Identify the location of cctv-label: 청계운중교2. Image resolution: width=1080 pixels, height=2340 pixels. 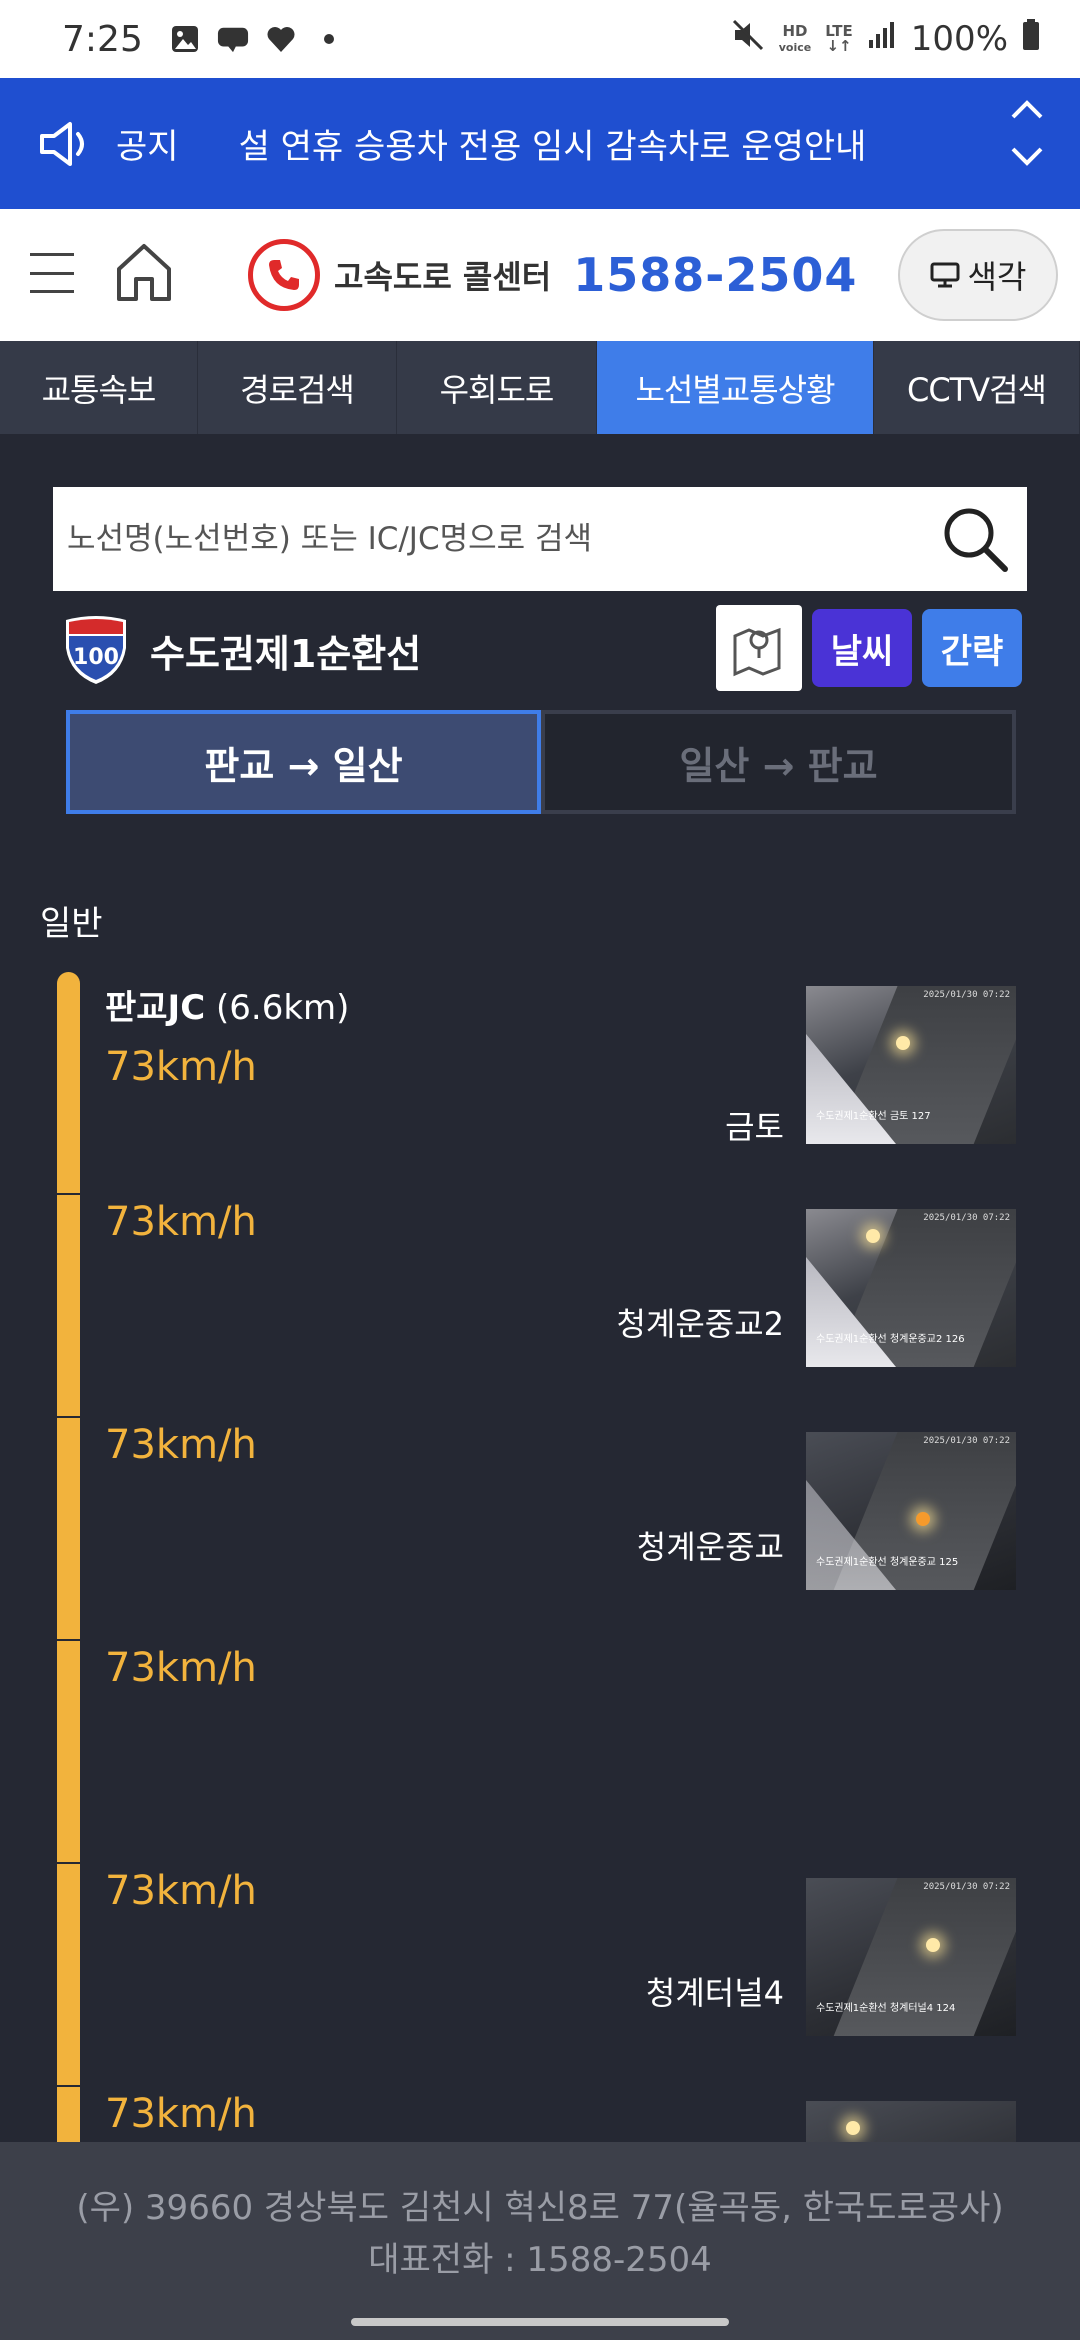
(700, 1322).